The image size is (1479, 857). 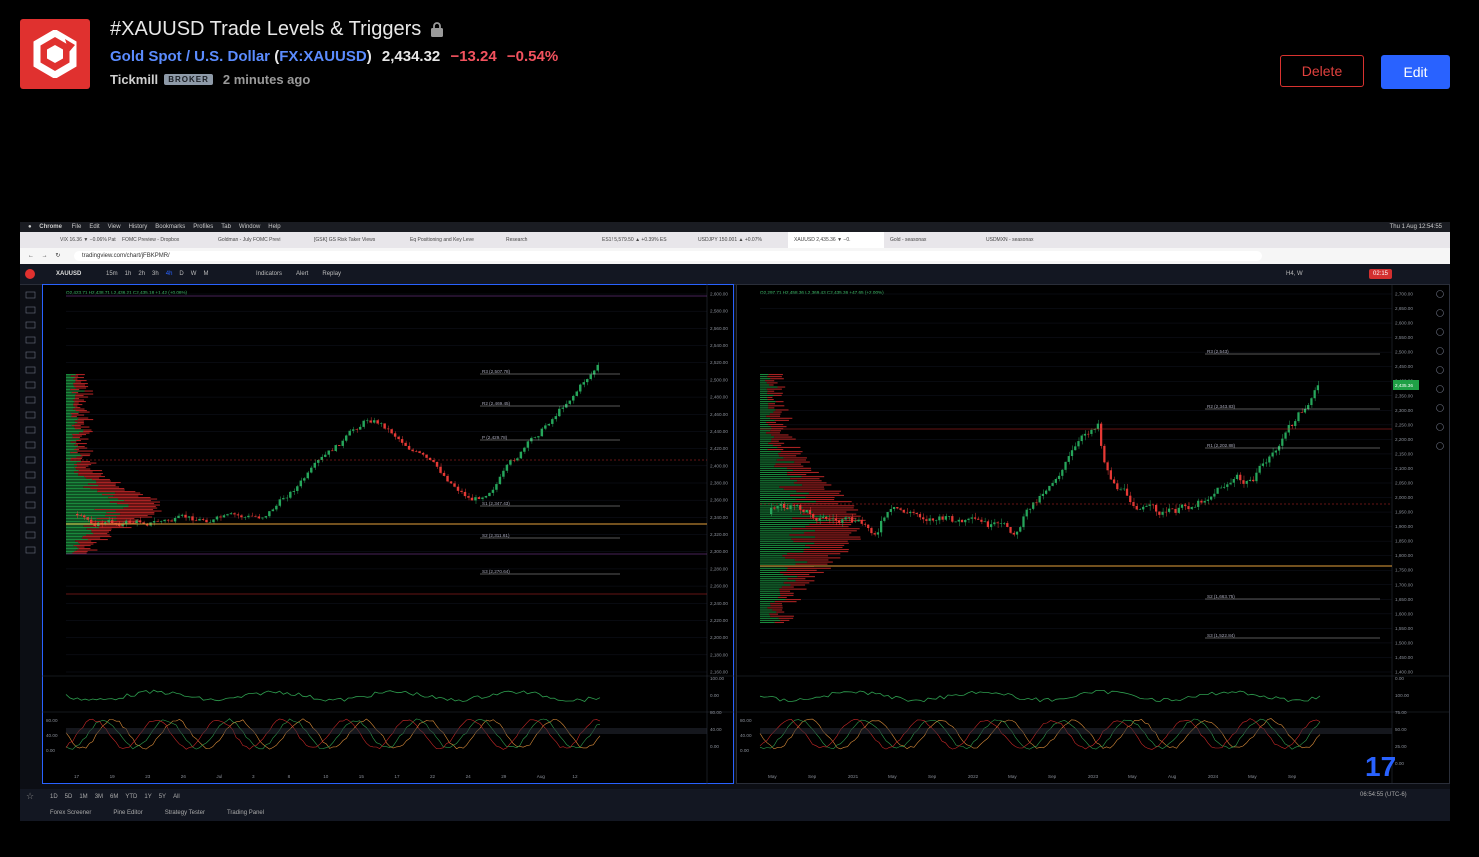 What do you see at coordinates (68, 274) in the screenshot?
I see `tv-symbol: XAUUSD` at bounding box center [68, 274].